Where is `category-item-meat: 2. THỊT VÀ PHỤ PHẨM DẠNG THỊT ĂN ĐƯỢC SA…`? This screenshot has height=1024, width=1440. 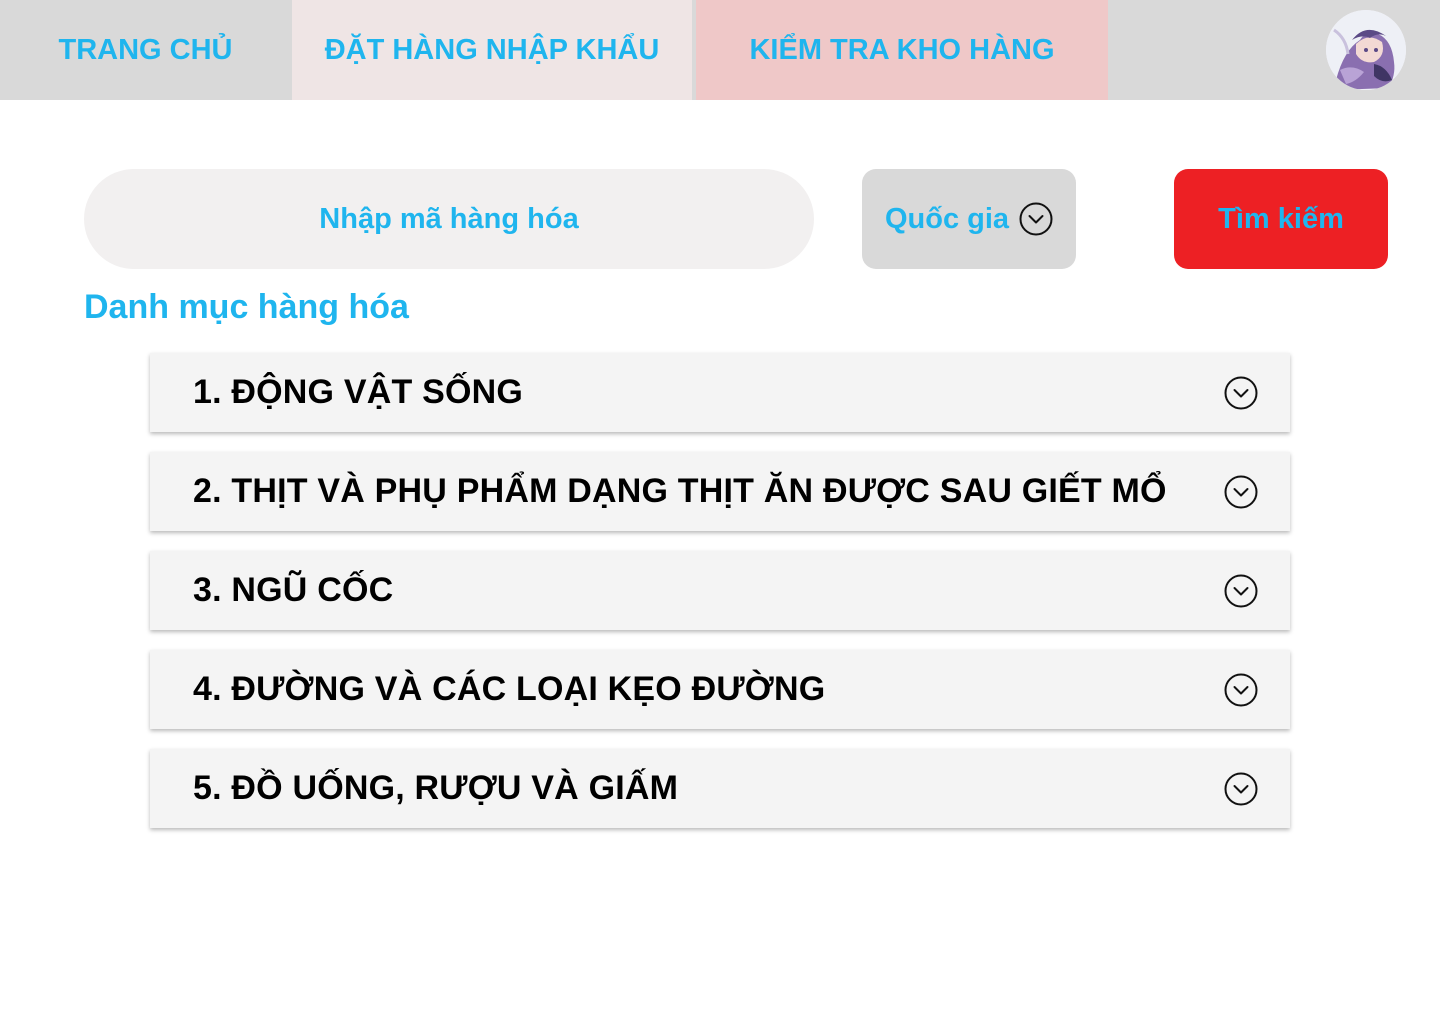
category-item-meat: 2. THỊT VÀ PHỤ PHẨM DẠNG THỊT ĂN ĐƯỢC SA… is located at coordinates (720, 491).